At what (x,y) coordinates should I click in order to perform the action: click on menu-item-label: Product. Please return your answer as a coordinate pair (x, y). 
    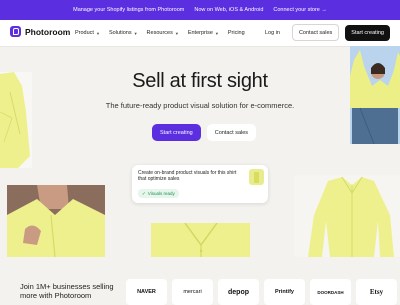
    Looking at the image, I should click on (84, 33).